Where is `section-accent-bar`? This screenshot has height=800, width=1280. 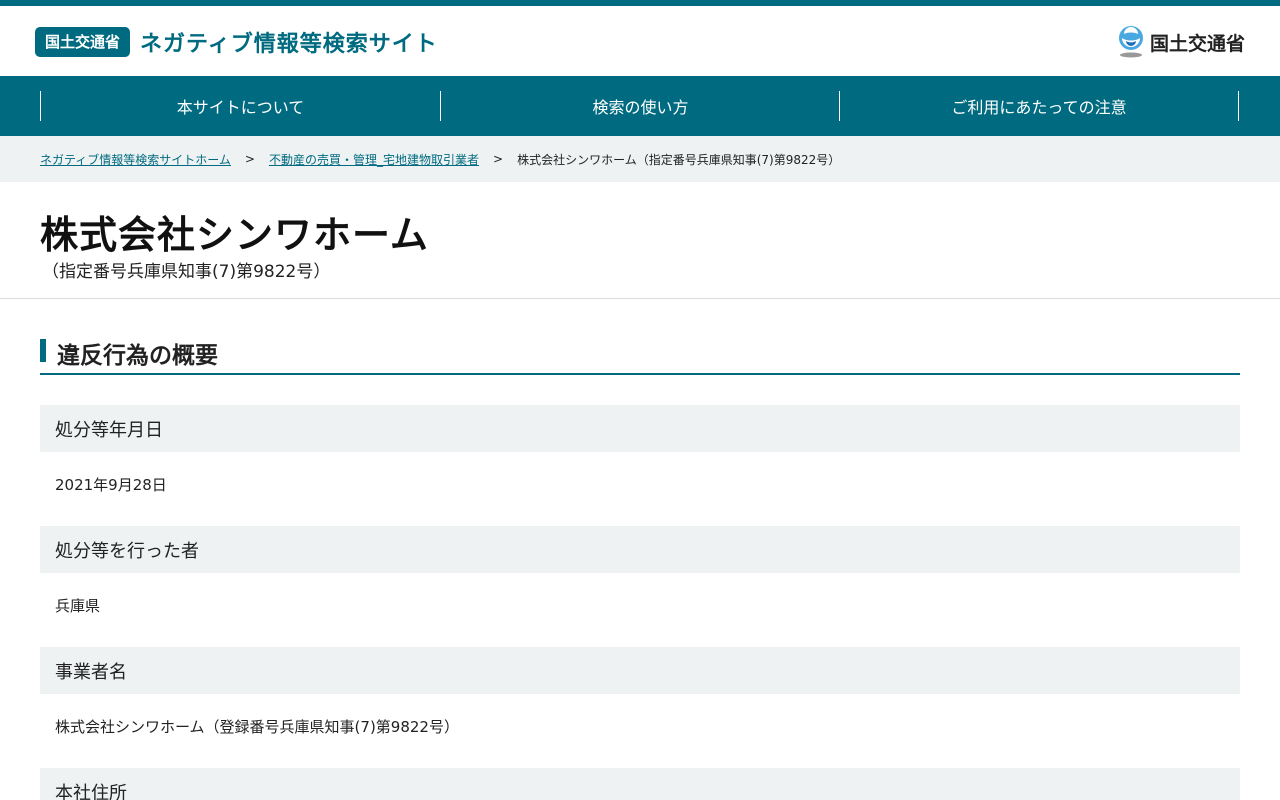
section-accent-bar is located at coordinates (43, 350).